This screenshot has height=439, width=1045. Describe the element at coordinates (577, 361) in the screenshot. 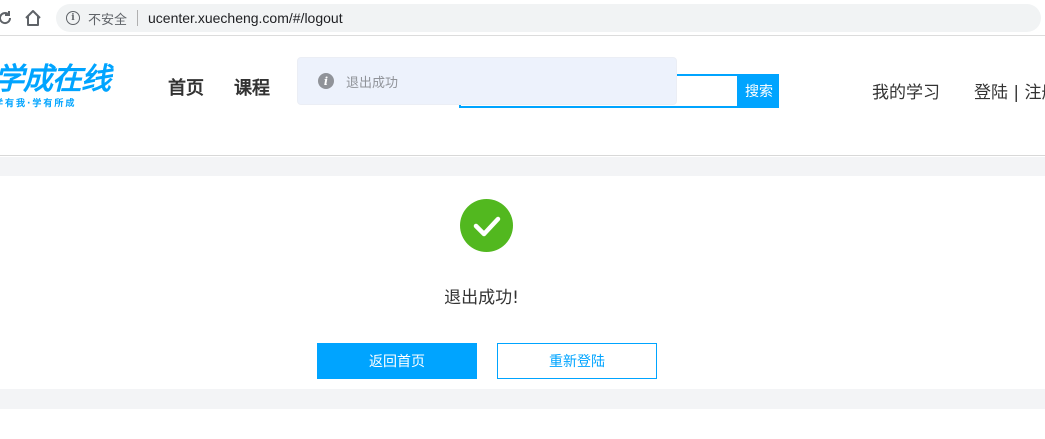

I see `relogin-button: 重新登陆` at that location.